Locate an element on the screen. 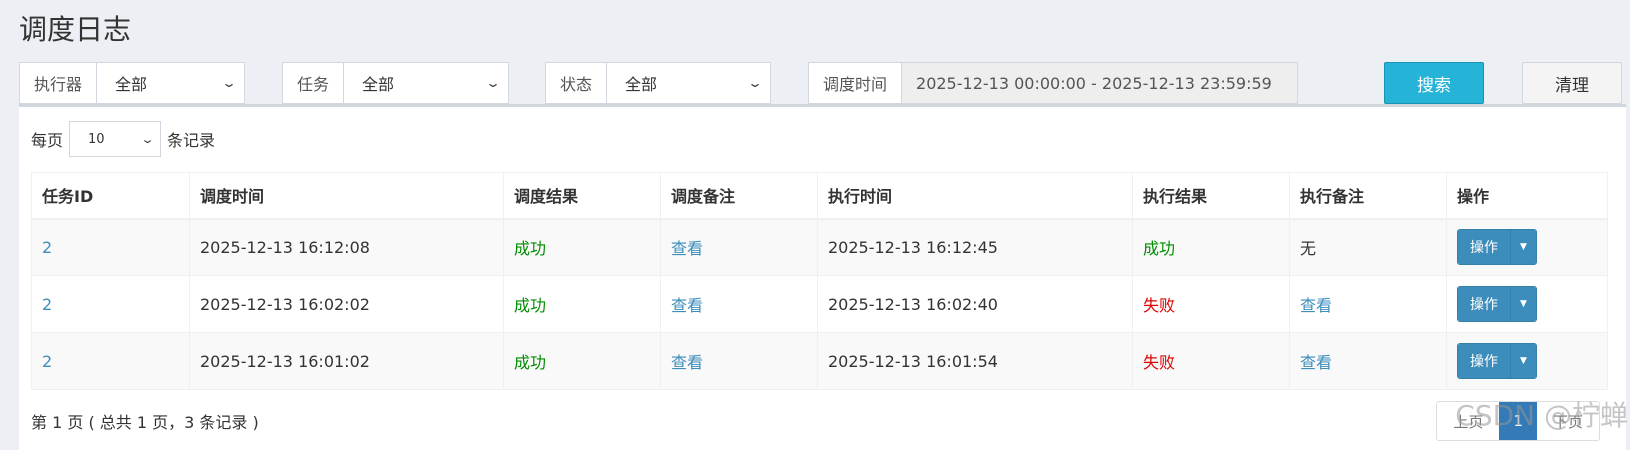 Image resolution: width=1630 pixels, height=450 pixels. pagination-info: 第 1 页 ( 总共 1 页，3 条记录 ) is located at coordinates (145, 422).